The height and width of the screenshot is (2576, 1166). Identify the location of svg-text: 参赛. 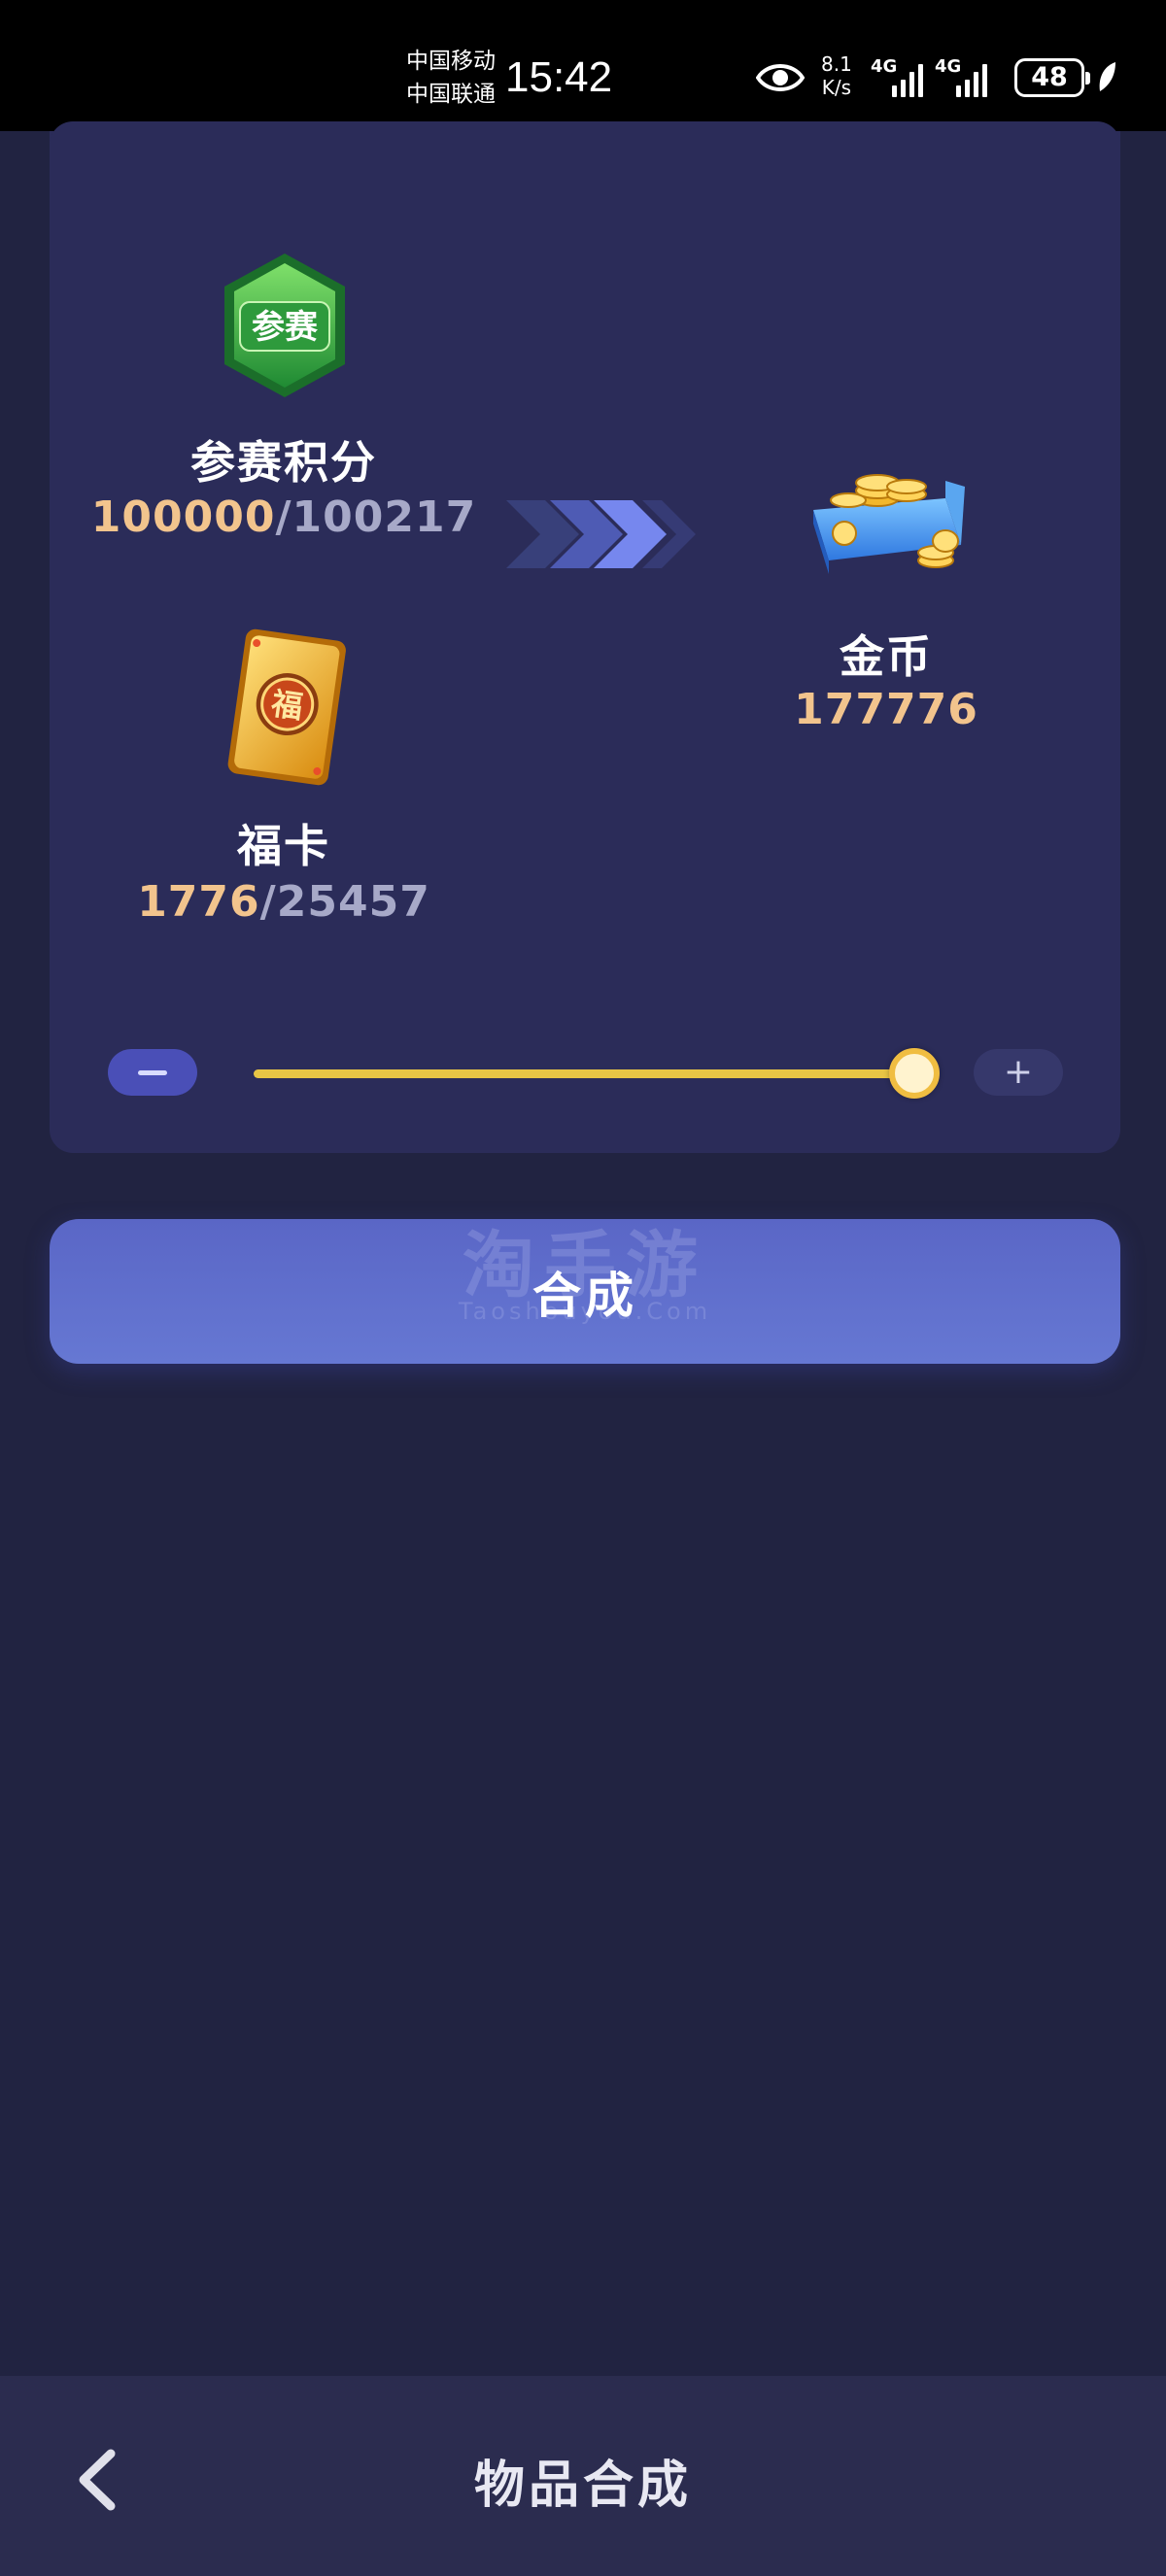
(285, 327).